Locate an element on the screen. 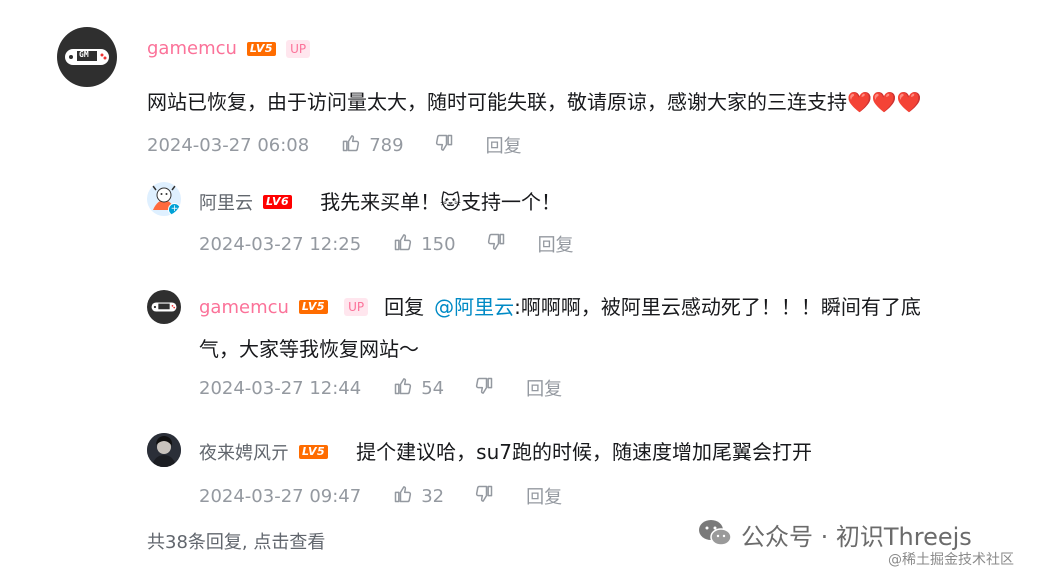  avatar: GM is located at coordinates (87, 57).